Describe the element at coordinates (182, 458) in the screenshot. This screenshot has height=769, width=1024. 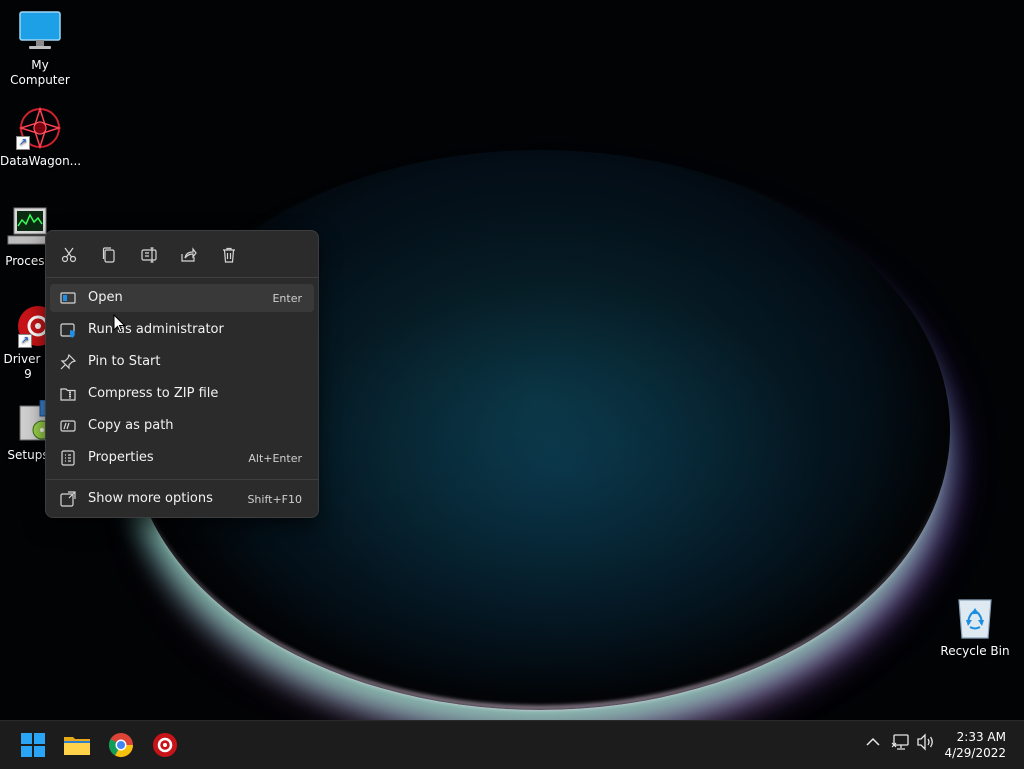
I see `menu-item-properties: Properties Alt+Enter` at that location.